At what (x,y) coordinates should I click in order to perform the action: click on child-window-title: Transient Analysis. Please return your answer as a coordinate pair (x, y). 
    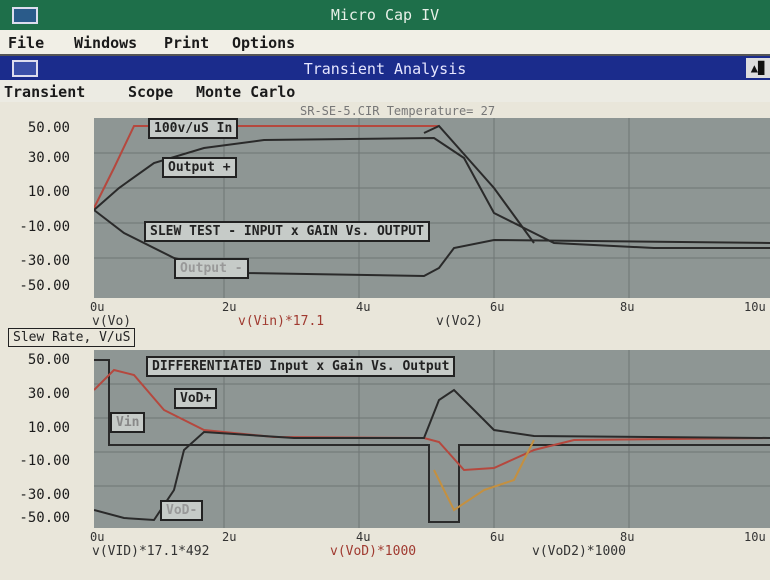
    Looking at the image, I should click on (385, 69).